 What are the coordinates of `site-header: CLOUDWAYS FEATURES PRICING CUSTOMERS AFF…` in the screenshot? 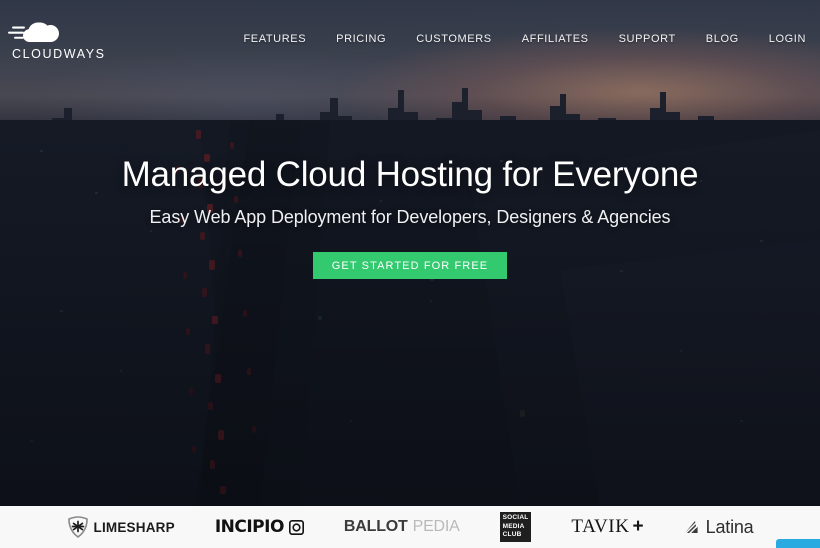 It's located at (410, 36).